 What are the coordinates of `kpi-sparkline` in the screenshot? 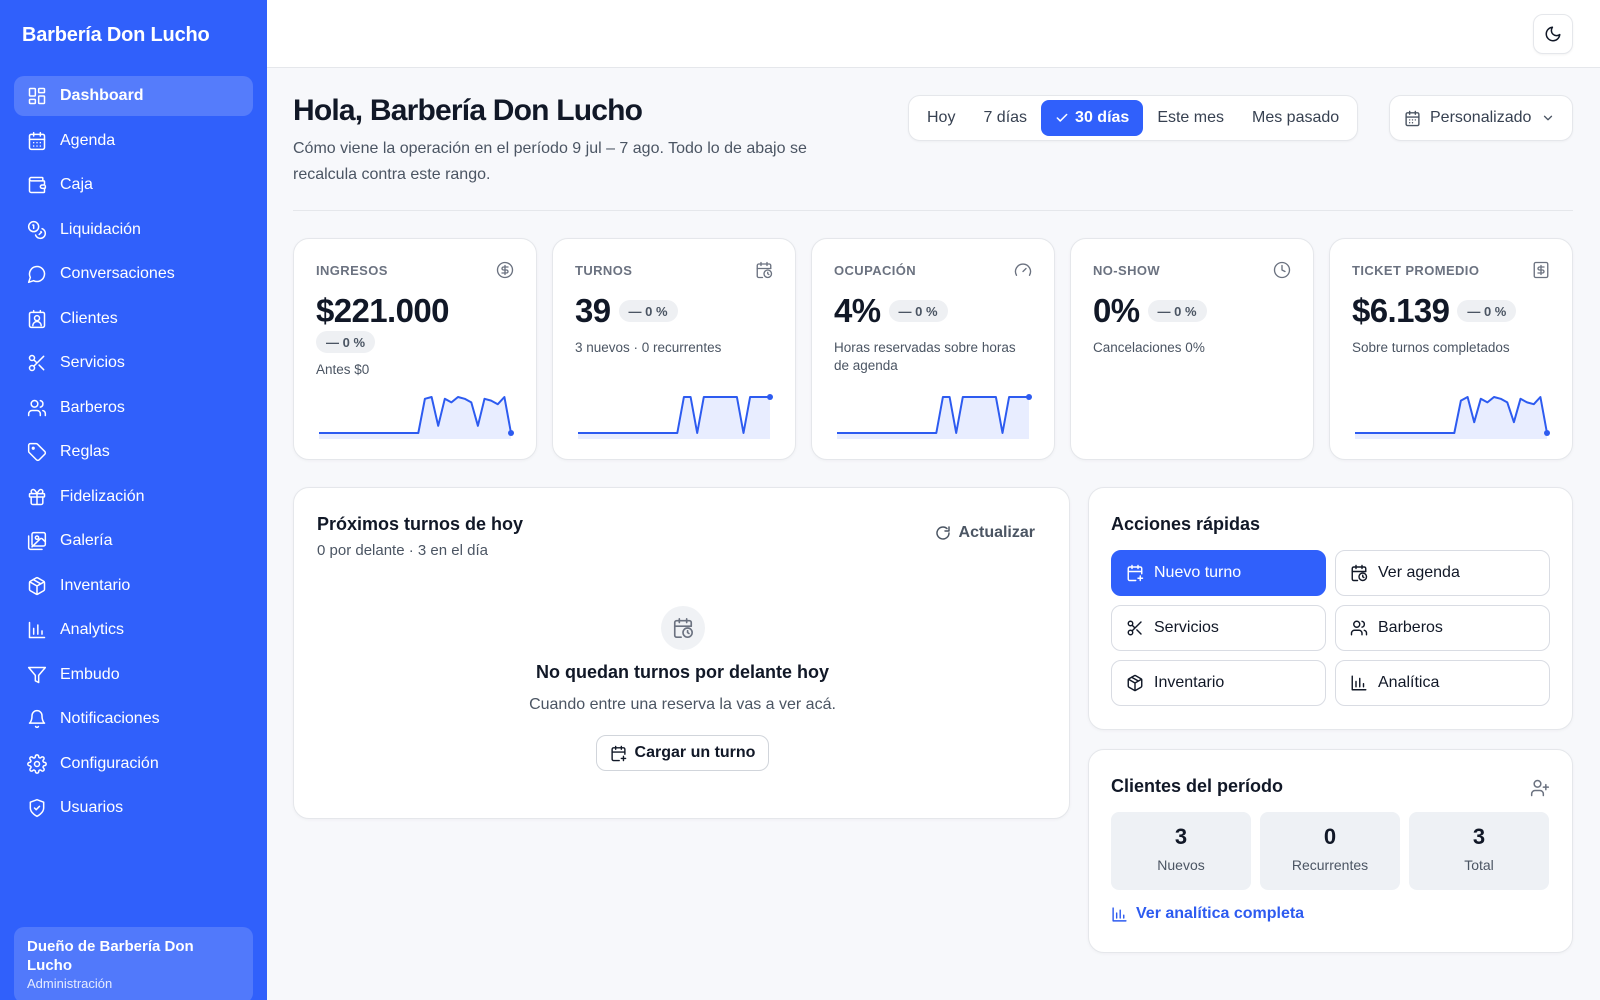 It's located at (675, 416).